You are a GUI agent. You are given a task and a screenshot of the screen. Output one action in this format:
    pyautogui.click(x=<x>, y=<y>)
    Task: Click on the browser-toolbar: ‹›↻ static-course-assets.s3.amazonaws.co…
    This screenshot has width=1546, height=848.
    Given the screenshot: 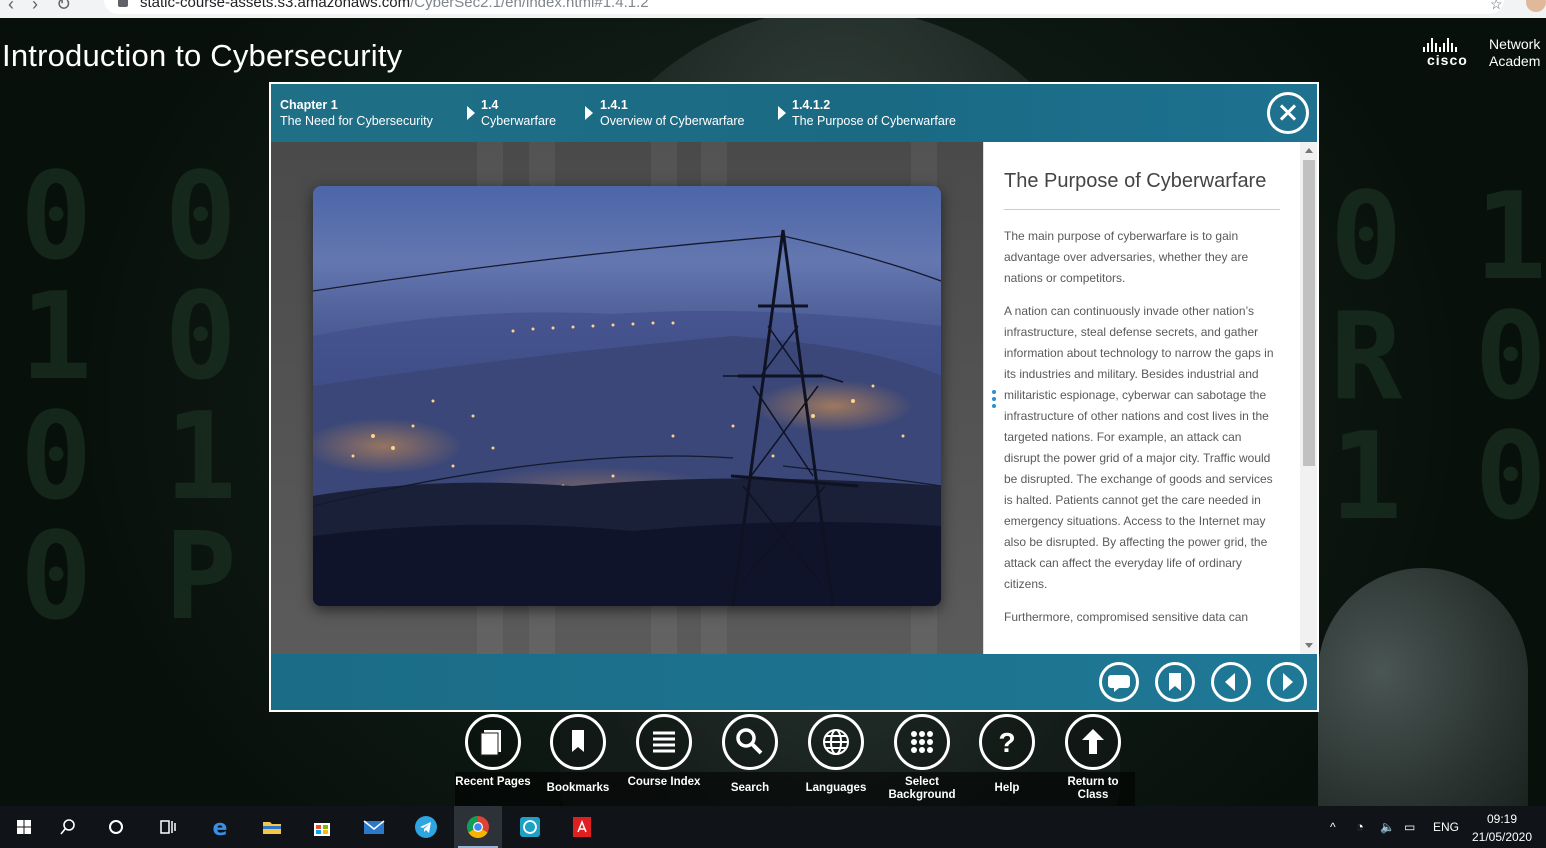 What is the action you would take?
    pyautogui.click(x=773, y=9)
    